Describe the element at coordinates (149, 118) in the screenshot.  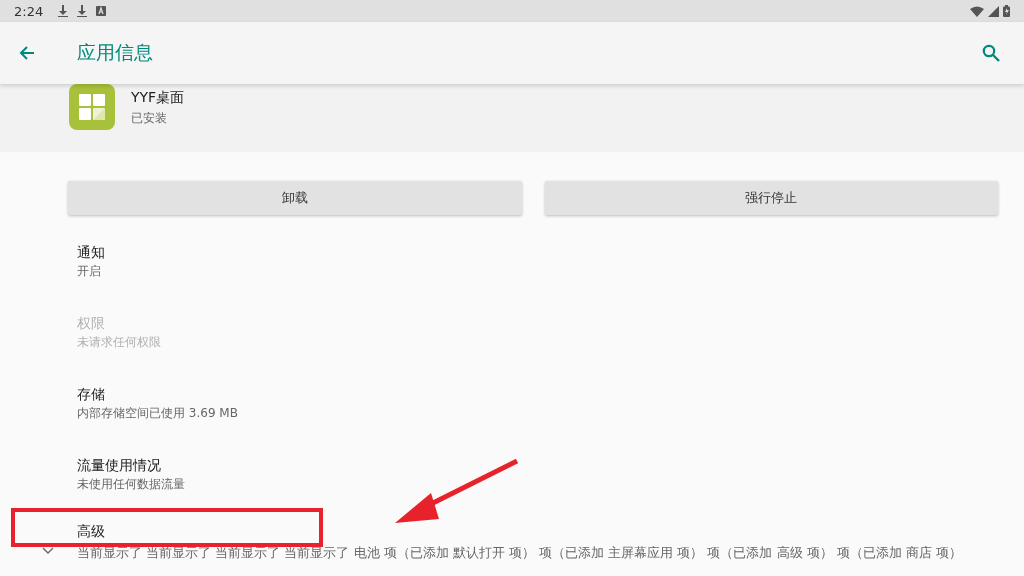
I see `install-status: 已安装` at that location.